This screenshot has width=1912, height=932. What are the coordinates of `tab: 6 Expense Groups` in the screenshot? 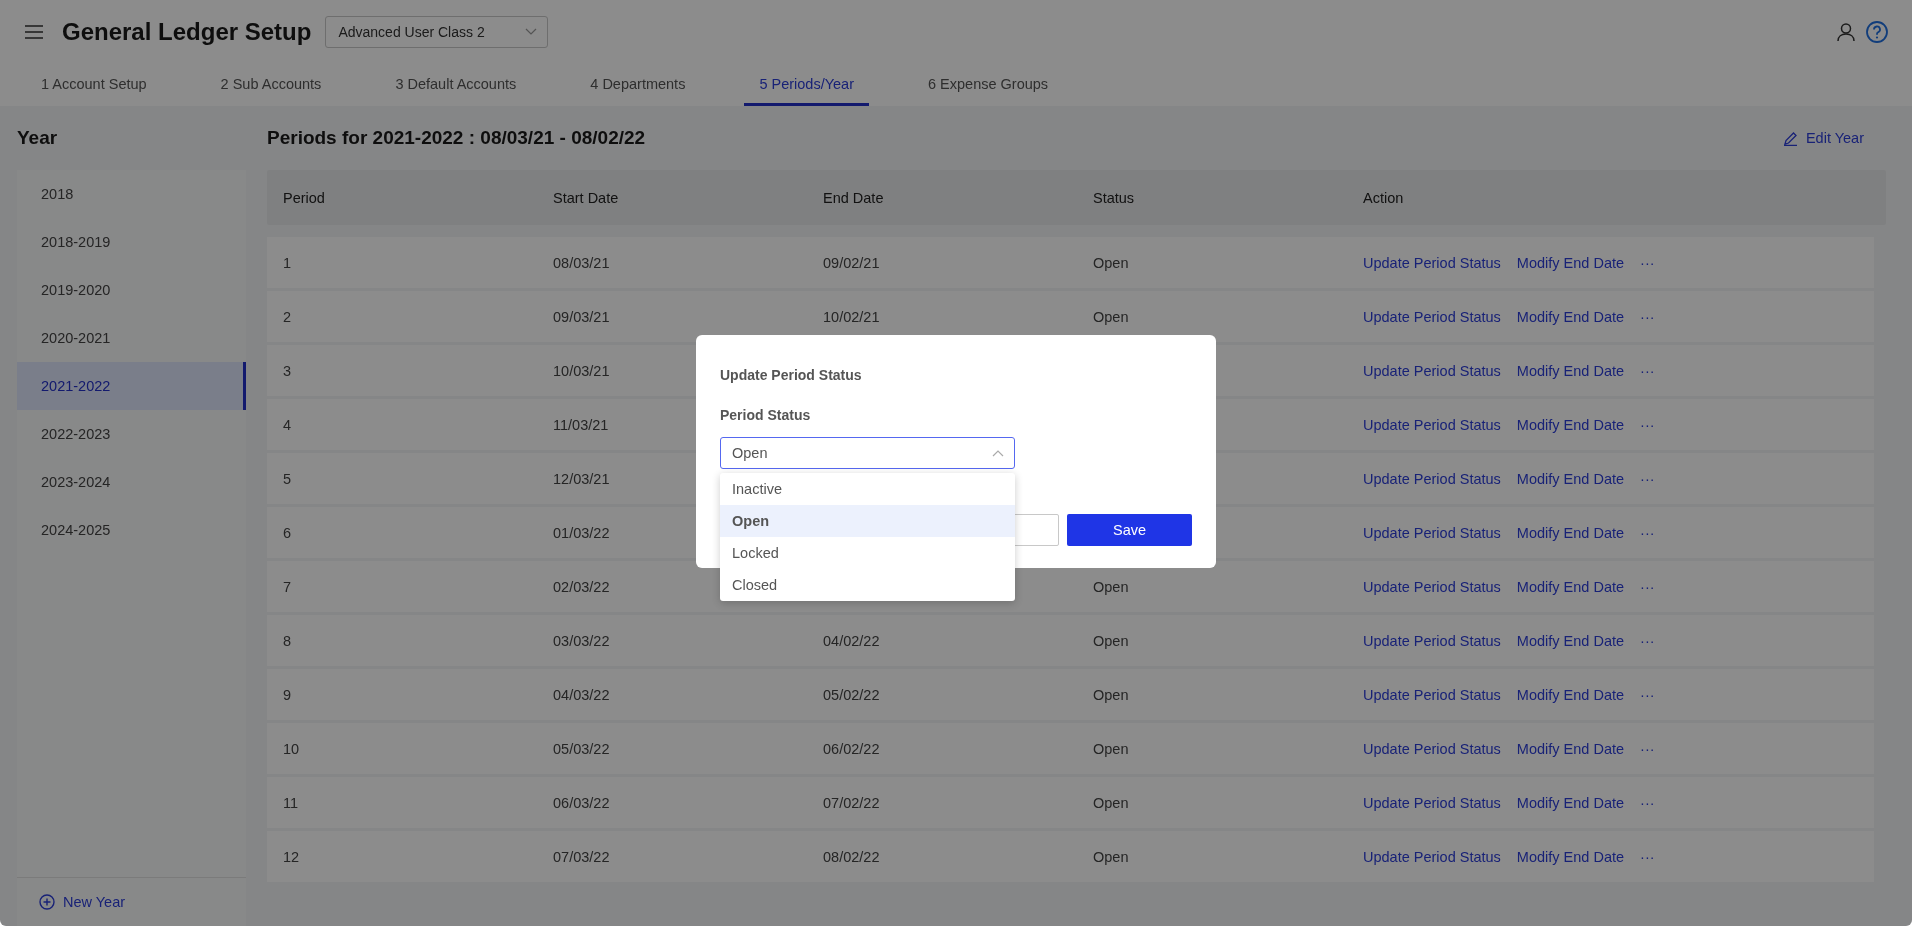 It's located at (988, 85).